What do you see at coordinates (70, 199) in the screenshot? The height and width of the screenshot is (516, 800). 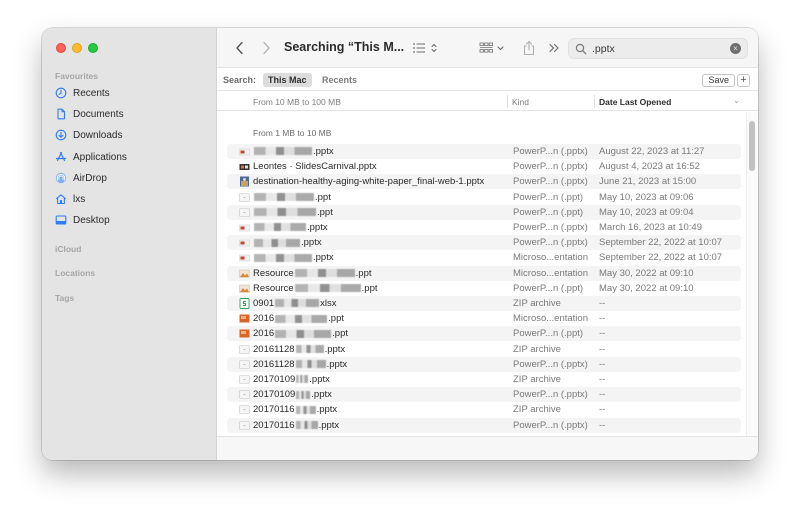 I see `sidebar-item-lxs: lxs` at bounding box center [70, 199].